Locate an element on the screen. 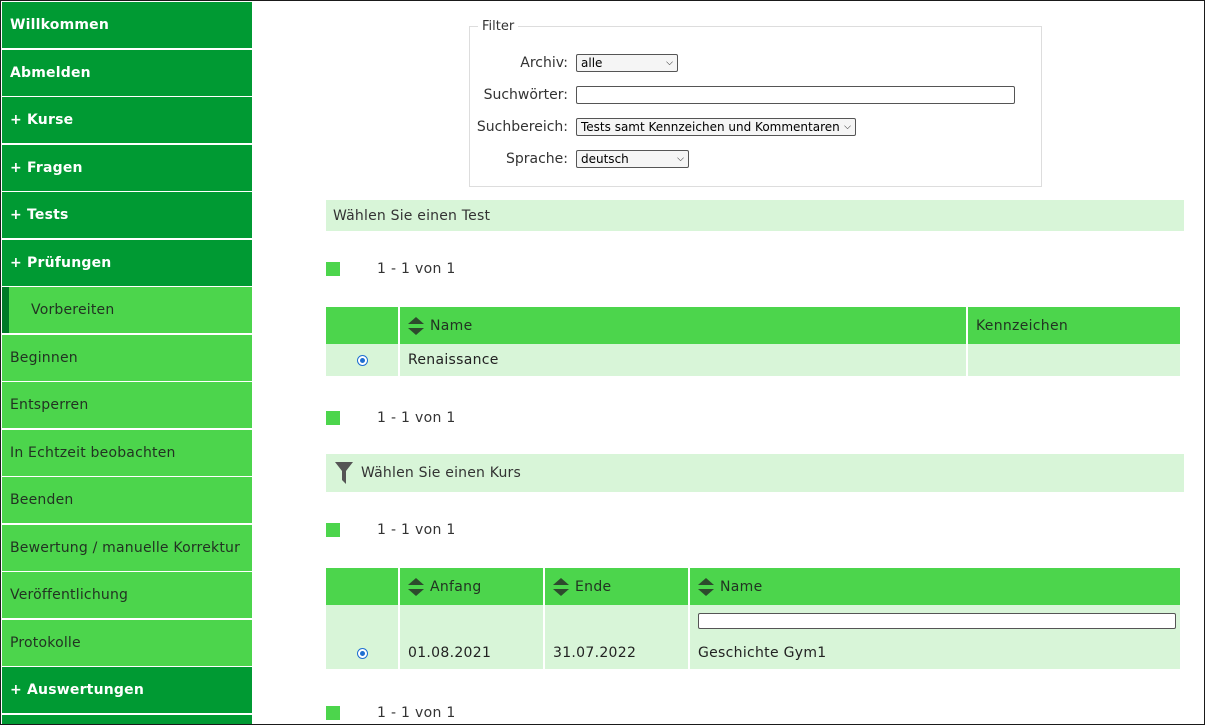 This screenshot has height=725, width=1205. name-column-label: Name is located at coordinates (741, 586).